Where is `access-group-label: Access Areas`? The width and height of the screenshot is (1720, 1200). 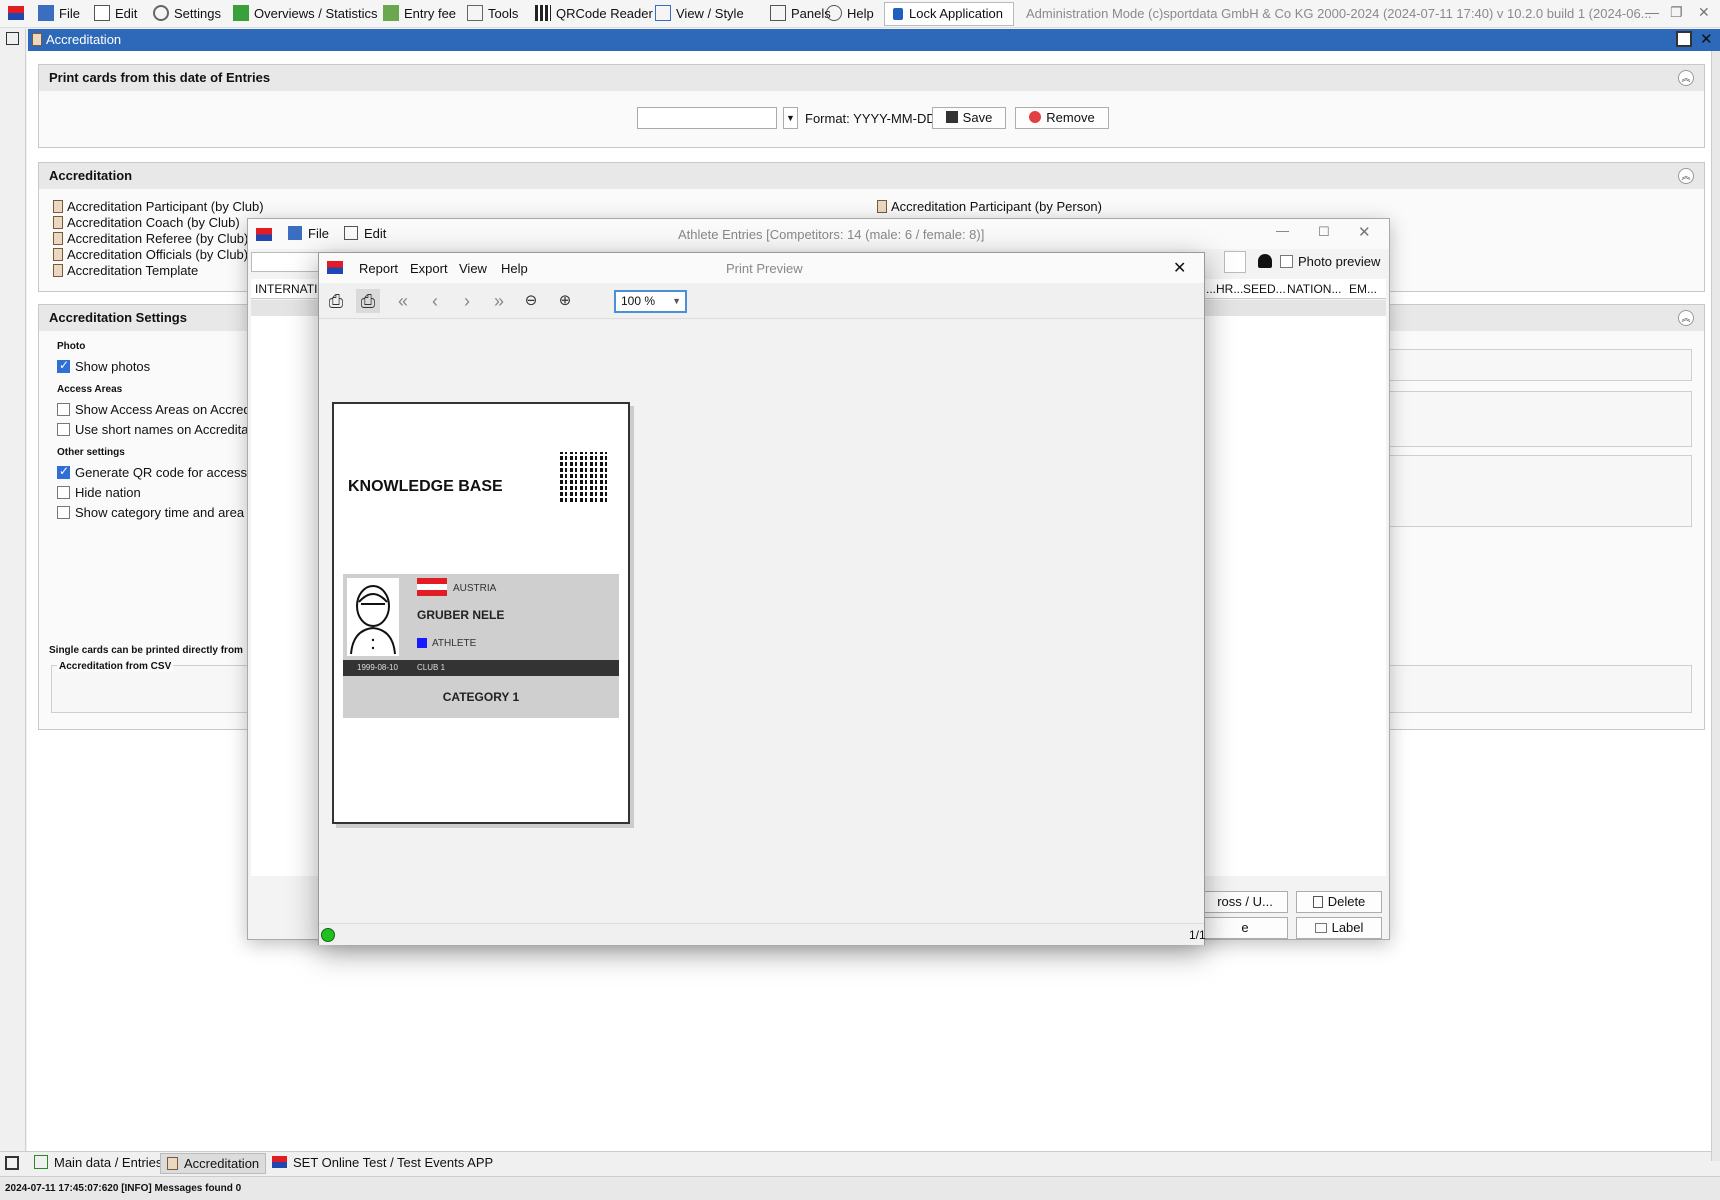 access-group-label: Access Areas is located at coordinates (90, 389).